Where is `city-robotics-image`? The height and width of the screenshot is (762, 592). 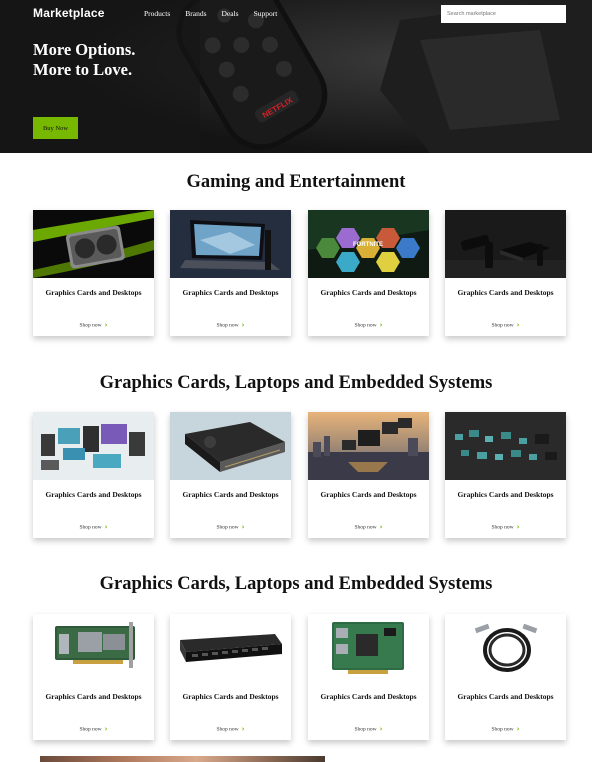
city-robotics-image is located at coordinates (368, 446).